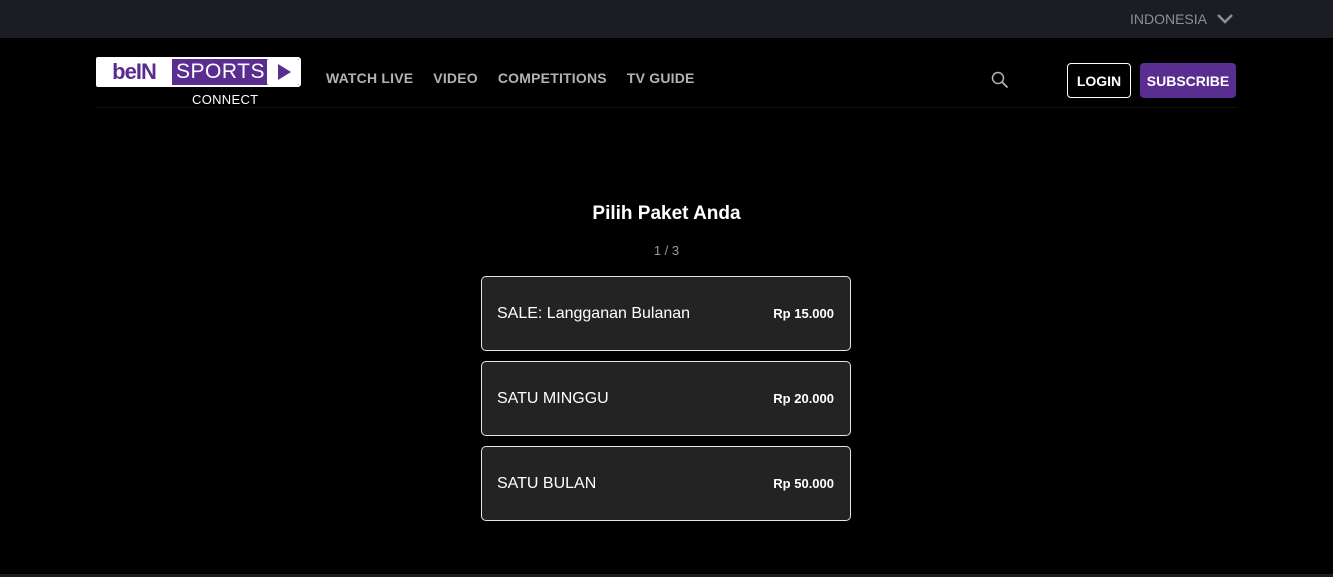 The height and width of the screenshot is (577, 1333). Describe the element at coordinates (1099, 80) in the screenshot. I see `login-button: LOGIN` at that location.